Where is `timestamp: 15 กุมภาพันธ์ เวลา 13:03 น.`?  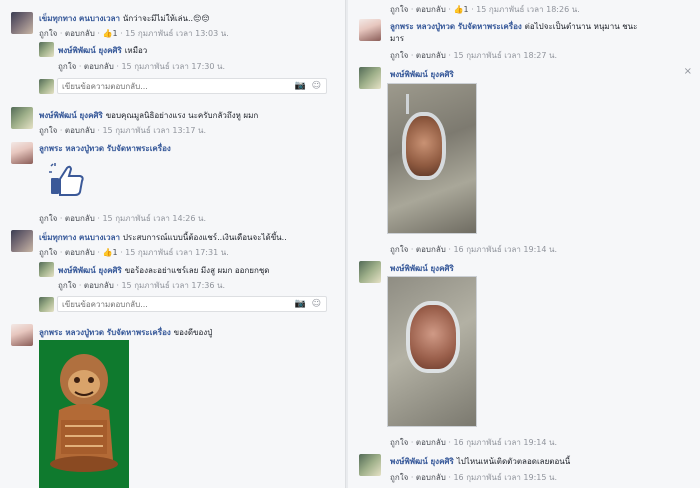
timestamp: 15 กุมภาพันธ์ เวลา 13:03 น. is located at coordinates (177, 33).